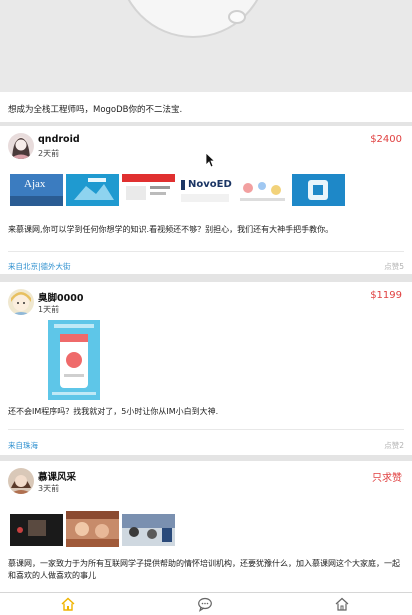 This screenshot has width=412, height=615. What do you see at coordinates (387, 478) in the screenshot?
I see `price-label: 只求赞` at bounding box center [387, 478].